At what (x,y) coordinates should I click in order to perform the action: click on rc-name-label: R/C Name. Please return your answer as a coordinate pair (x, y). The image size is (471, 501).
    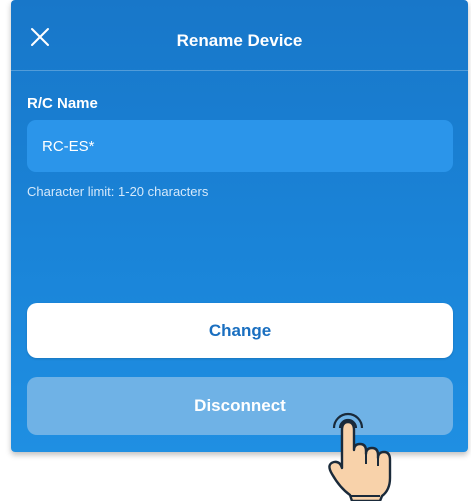
    Looking at the image, I should click on (62, 103).